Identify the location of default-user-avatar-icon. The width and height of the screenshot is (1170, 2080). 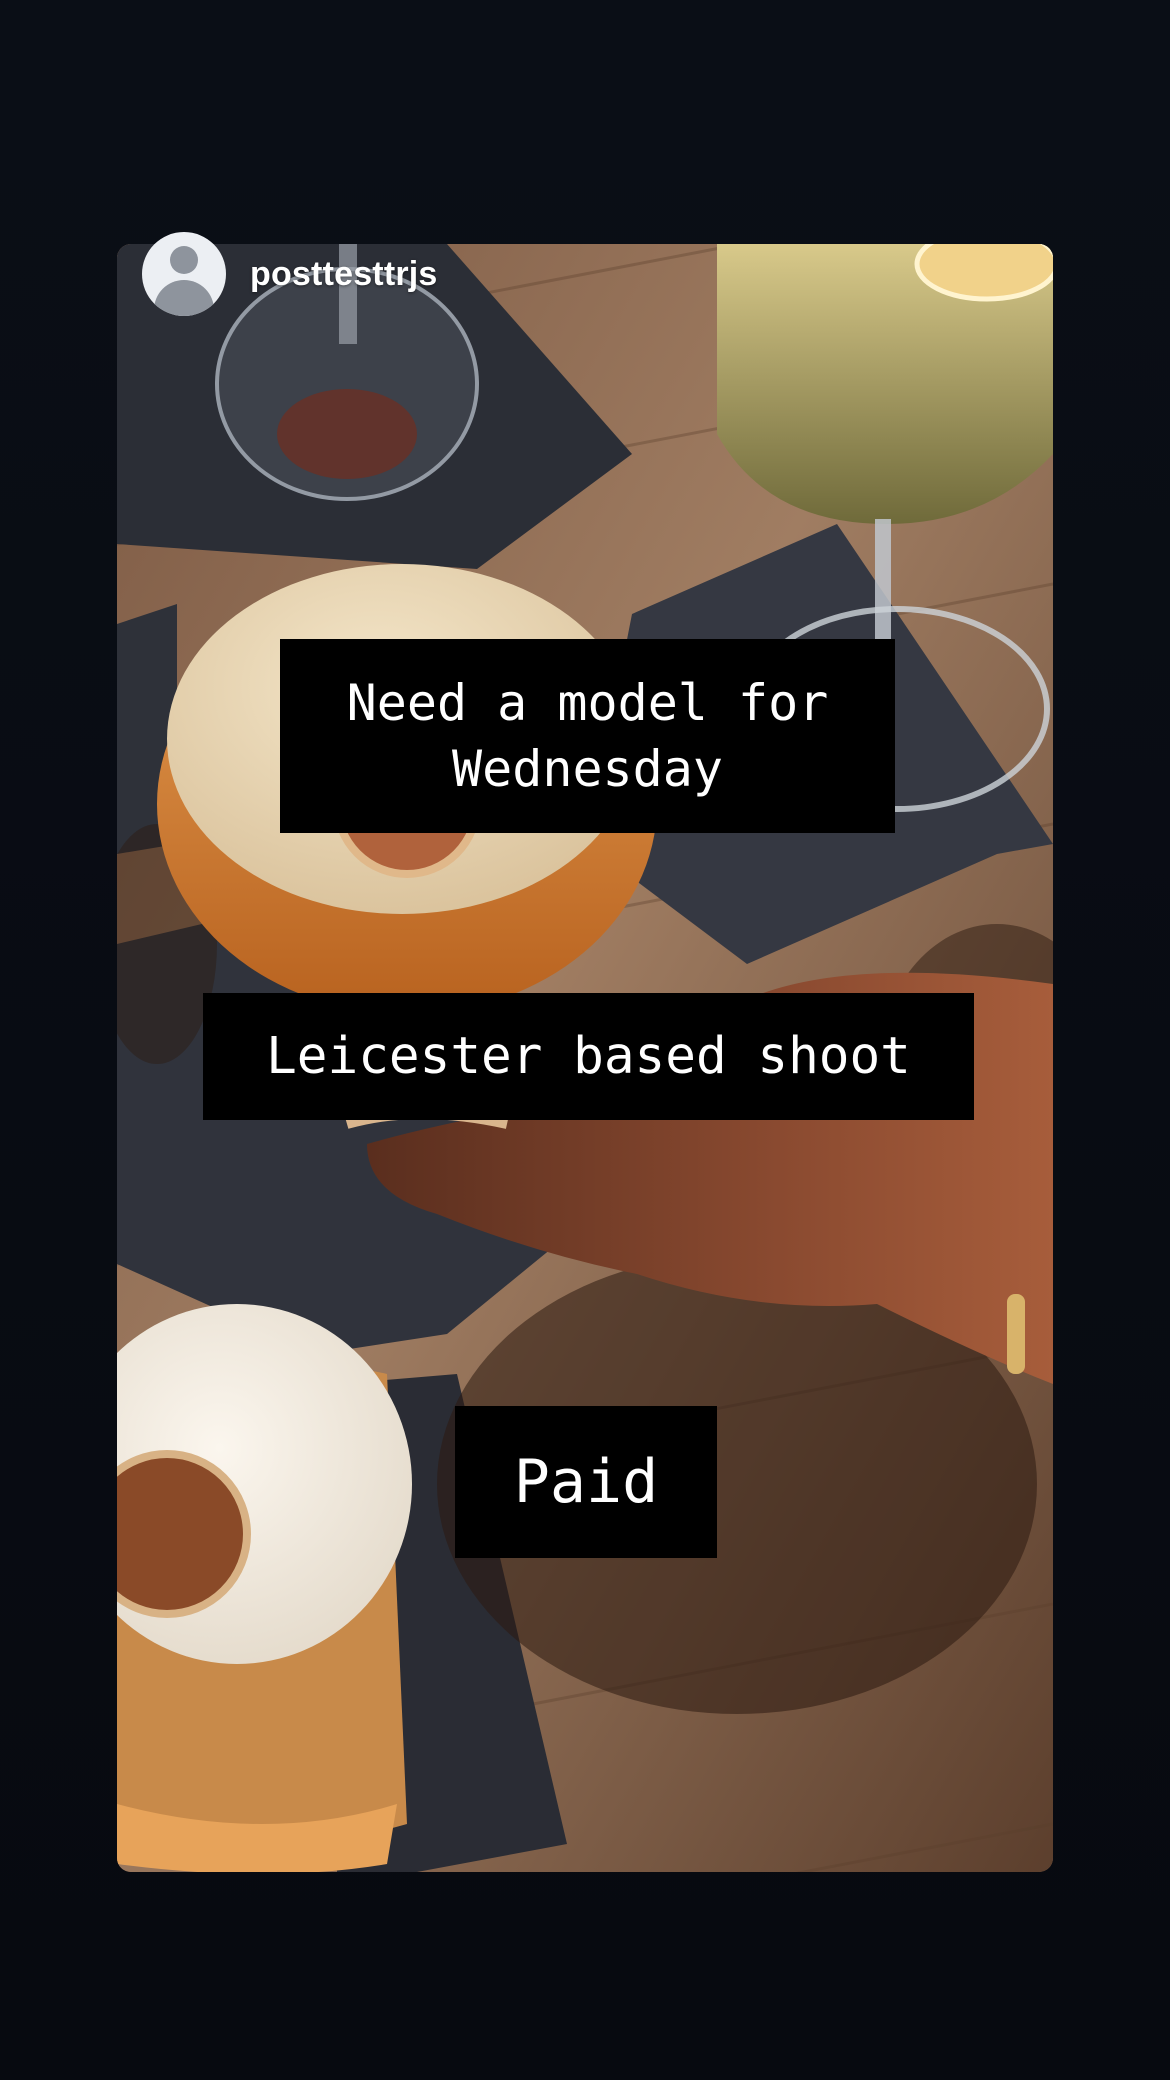
(184, 274).